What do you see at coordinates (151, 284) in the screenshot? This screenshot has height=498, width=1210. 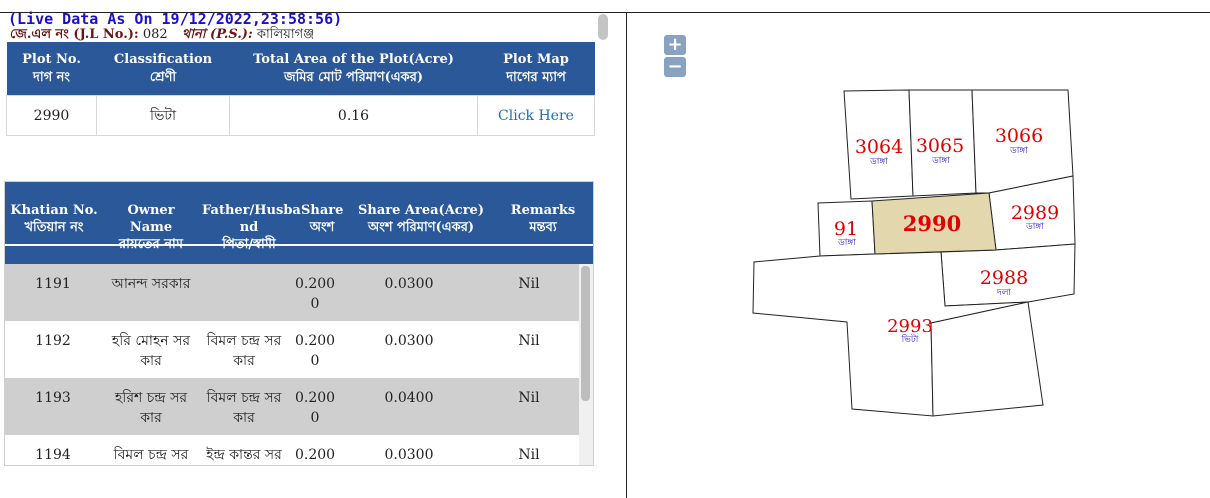 I see `owner-cell: আনন্দ সরকার` at bounding box center [151, 284].